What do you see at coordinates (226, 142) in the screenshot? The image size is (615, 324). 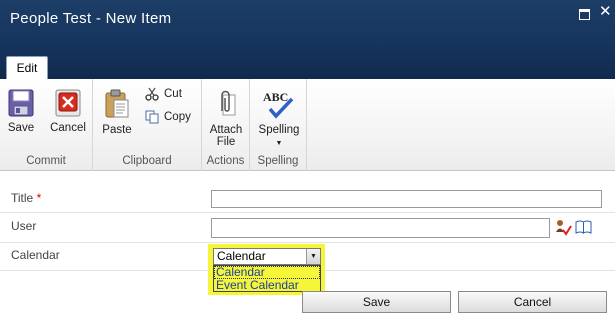 I see `attach-label-2: File` at bounding box center [226, 142].